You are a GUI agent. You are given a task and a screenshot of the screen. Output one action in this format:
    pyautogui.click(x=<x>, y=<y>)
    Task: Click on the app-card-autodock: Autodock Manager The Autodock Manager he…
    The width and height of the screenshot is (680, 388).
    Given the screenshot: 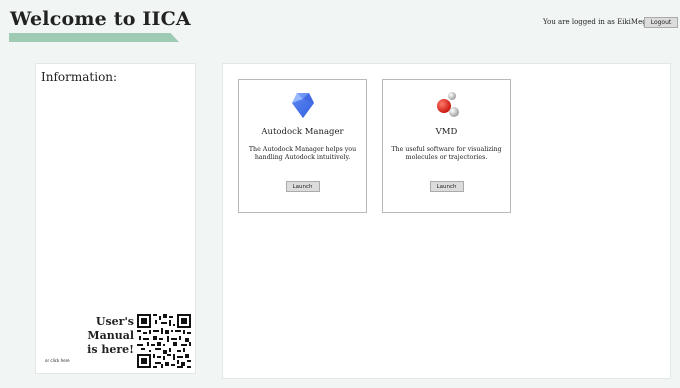 What is the action you would take?
    pyautogui.click(x=302, y=146)
    